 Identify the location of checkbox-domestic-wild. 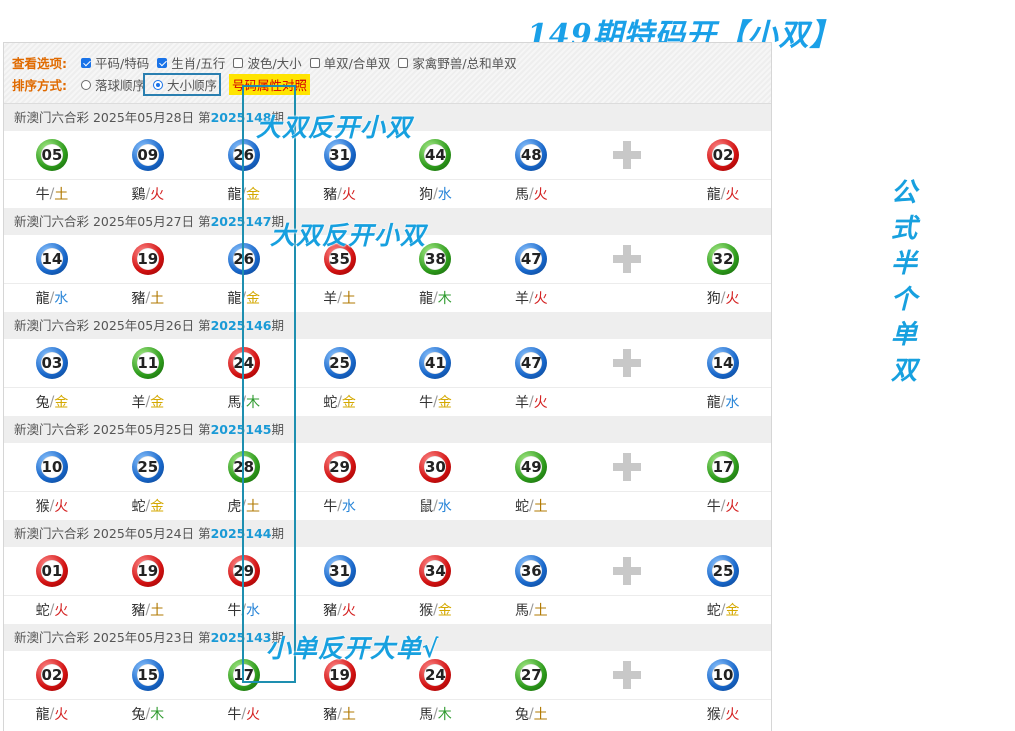
(403, 62).